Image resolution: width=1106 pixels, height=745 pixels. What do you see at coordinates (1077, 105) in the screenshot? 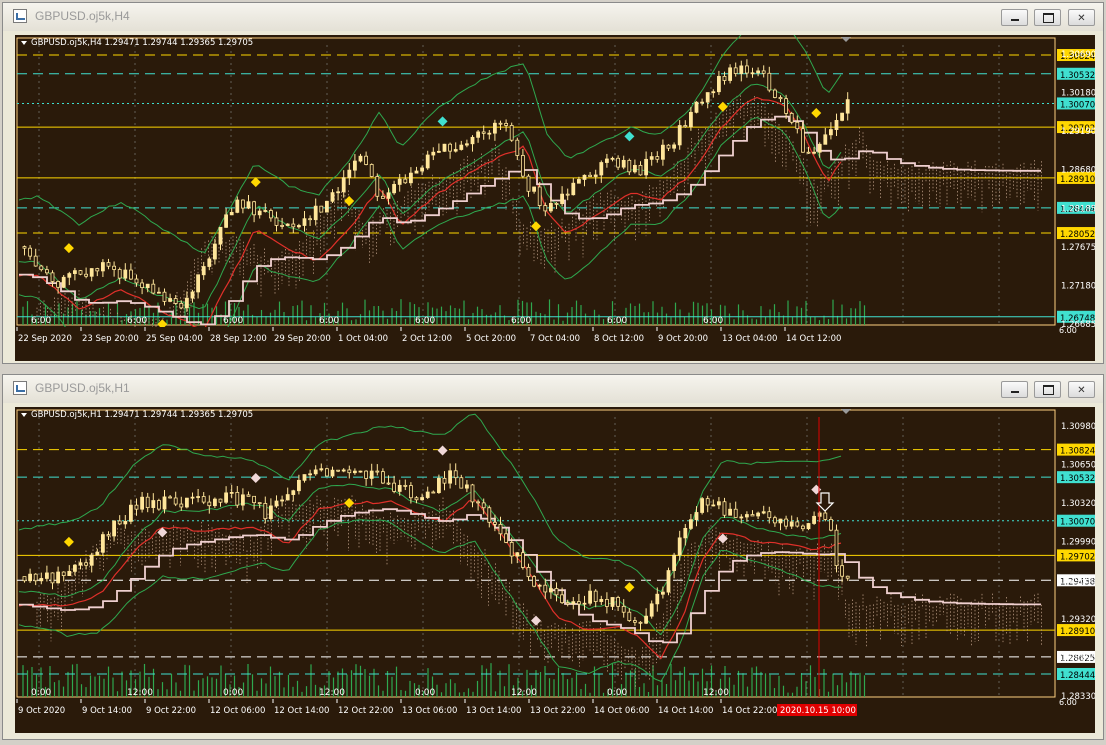
I see `level-price-label: 1.30070` at bounding box center [1077, 105].